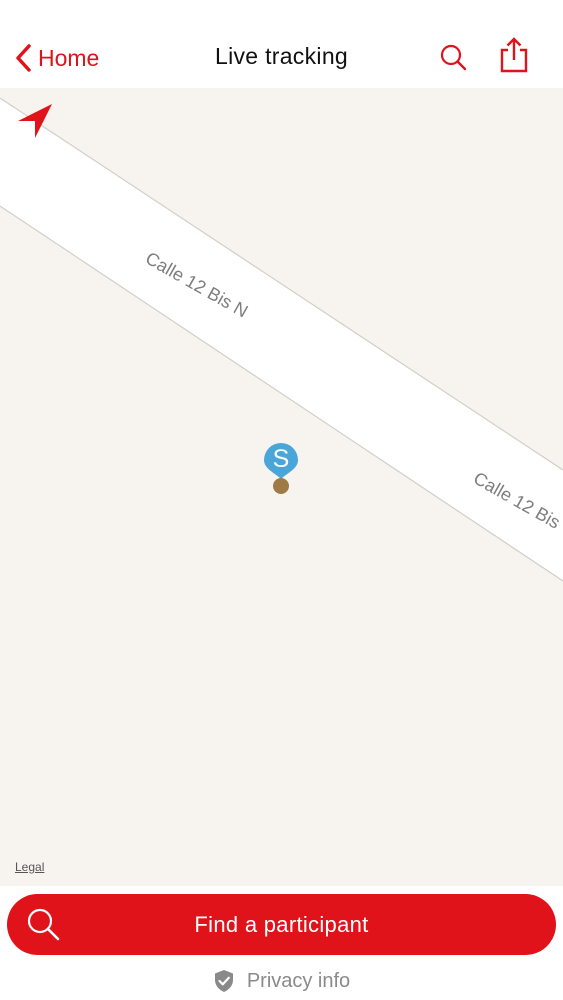  What do you see at coordinates (281, 459) in the screenshot?
I see `marker-letter: S` at bounding box center [281, 459].